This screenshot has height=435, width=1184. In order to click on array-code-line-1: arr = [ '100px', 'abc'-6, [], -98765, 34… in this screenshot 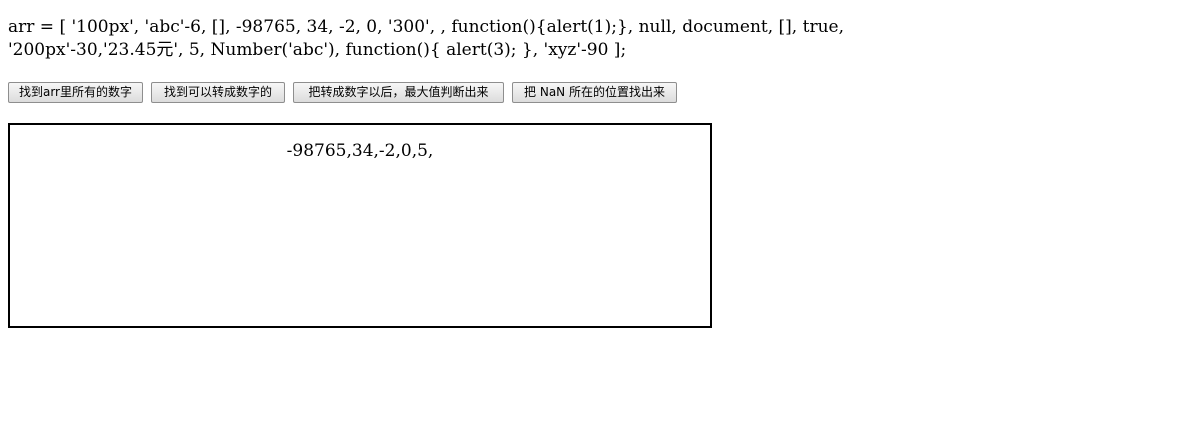, I will do `click(426, 27)`.